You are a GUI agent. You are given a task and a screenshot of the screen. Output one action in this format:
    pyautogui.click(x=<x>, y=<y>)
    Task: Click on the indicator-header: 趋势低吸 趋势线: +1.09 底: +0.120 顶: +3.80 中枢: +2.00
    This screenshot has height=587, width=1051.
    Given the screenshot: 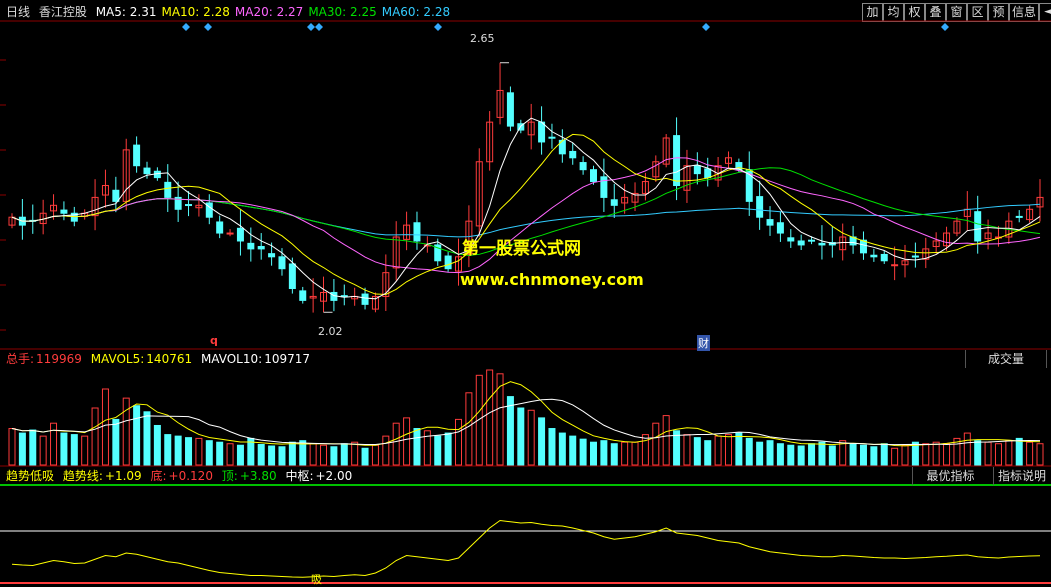 What is the action you would take?
    pyautogui.click(x=181, y=476)
    